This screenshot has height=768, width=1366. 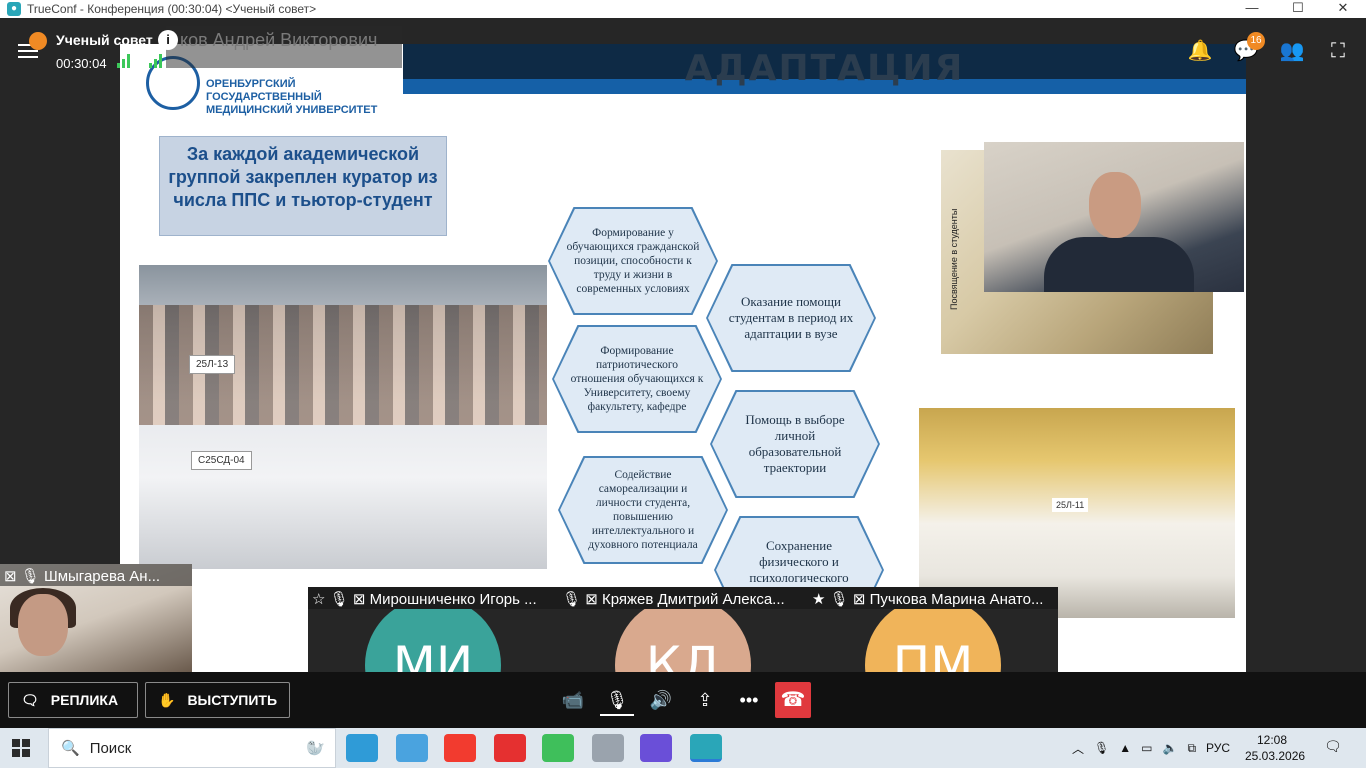 I want to click on wps-app-icon, so click(x=510, y=748).